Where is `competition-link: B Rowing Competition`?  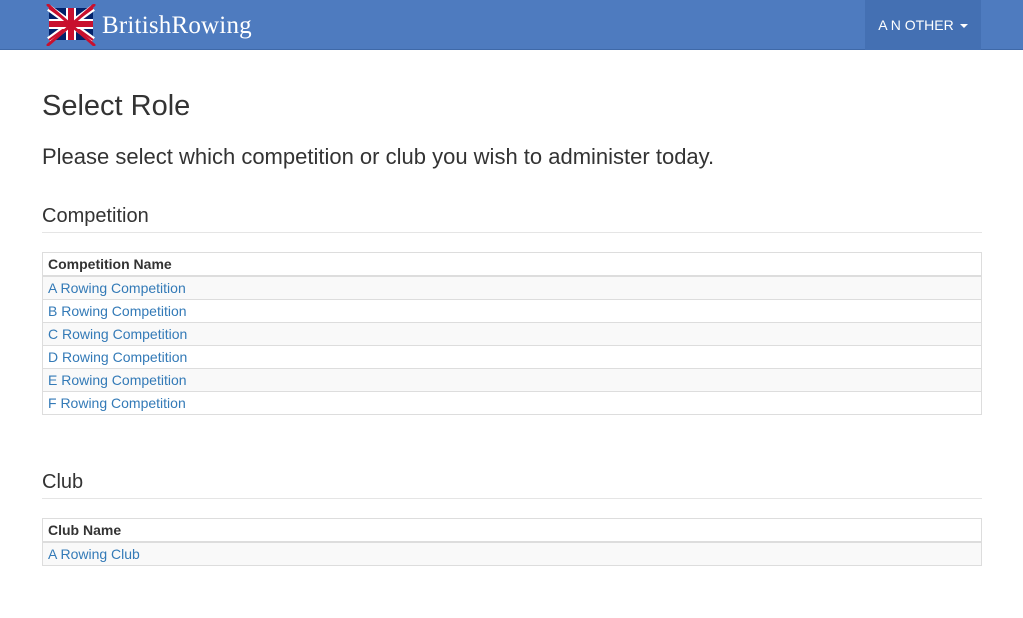 competition-link: B Rowing Competition is located at coordinates (117, 311).